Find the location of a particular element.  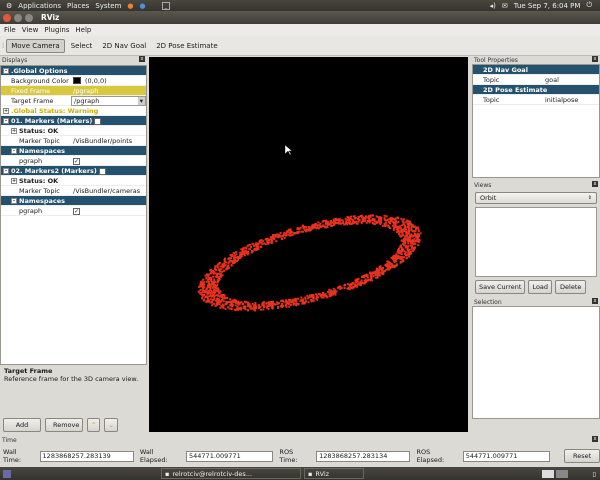

ros-time-field: 1283868257.283134 is located at coordinates (363, 456).